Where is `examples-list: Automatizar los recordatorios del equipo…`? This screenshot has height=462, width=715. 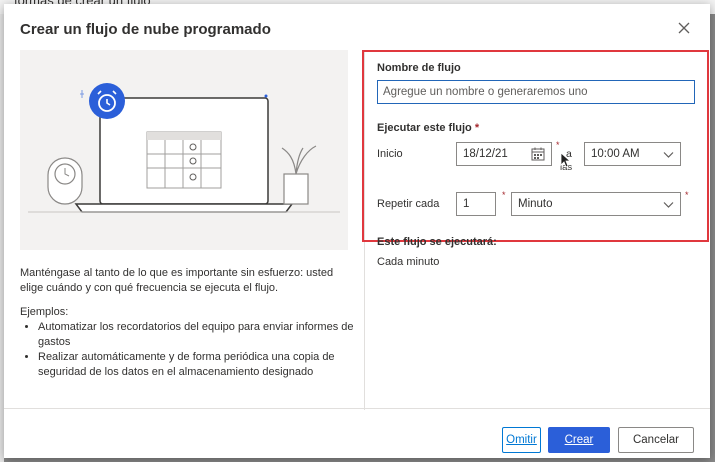 examples-list: Automatizar los recordatorios del equipo… is located at coordinates (193, 350).